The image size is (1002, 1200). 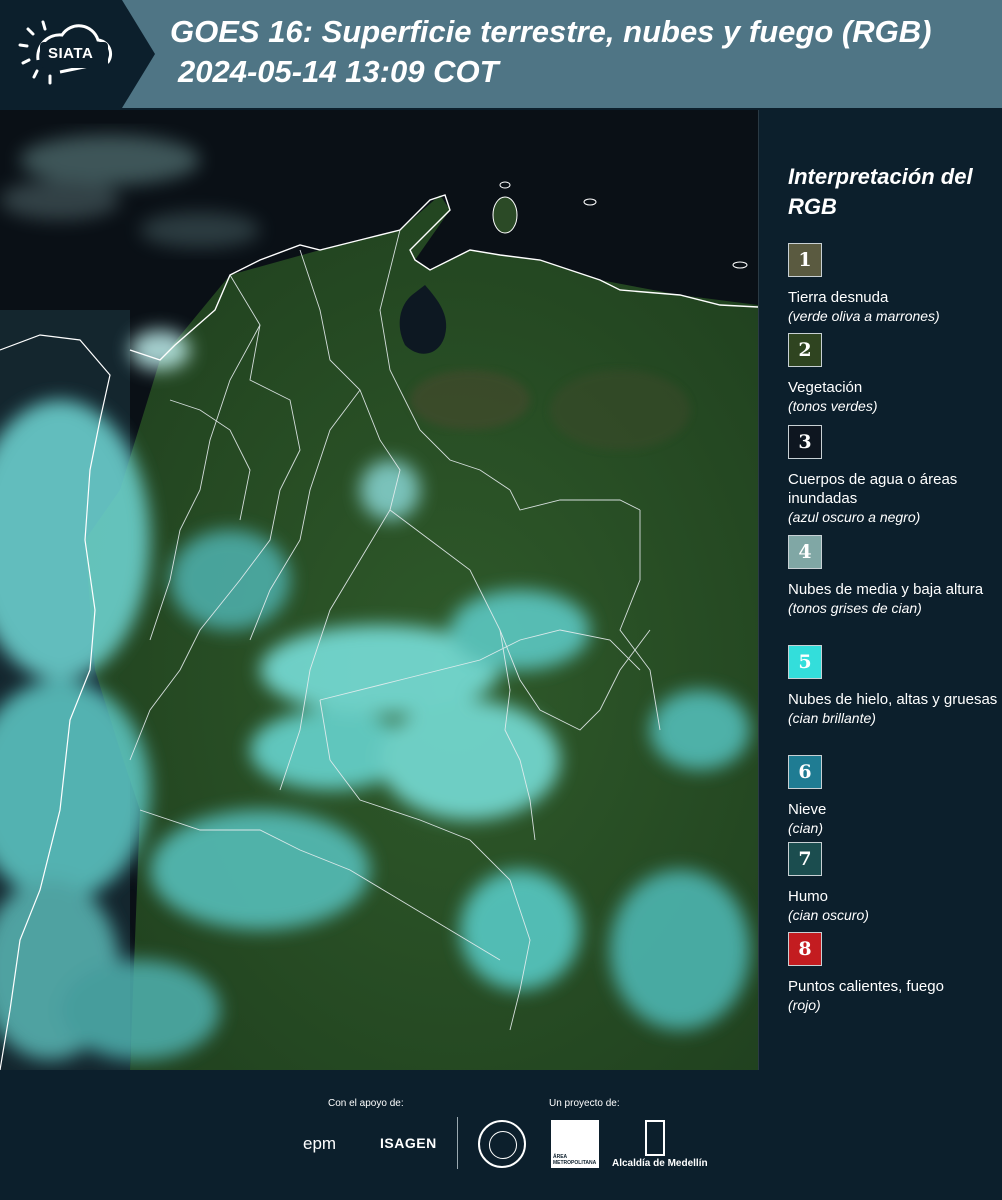 I want to click on support-label: Con el apoyo de:, so click(x=366, y=1103).